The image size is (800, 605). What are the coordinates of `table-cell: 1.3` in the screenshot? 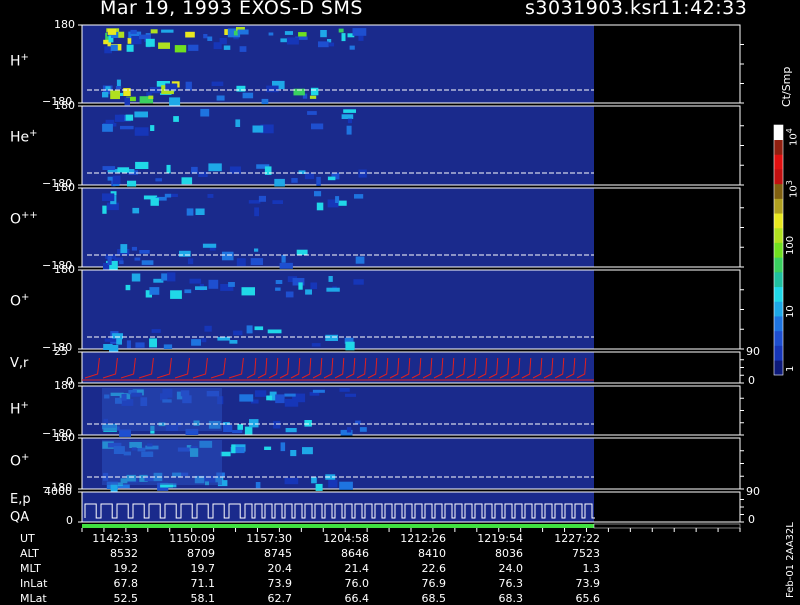 It's located at (591, 568).